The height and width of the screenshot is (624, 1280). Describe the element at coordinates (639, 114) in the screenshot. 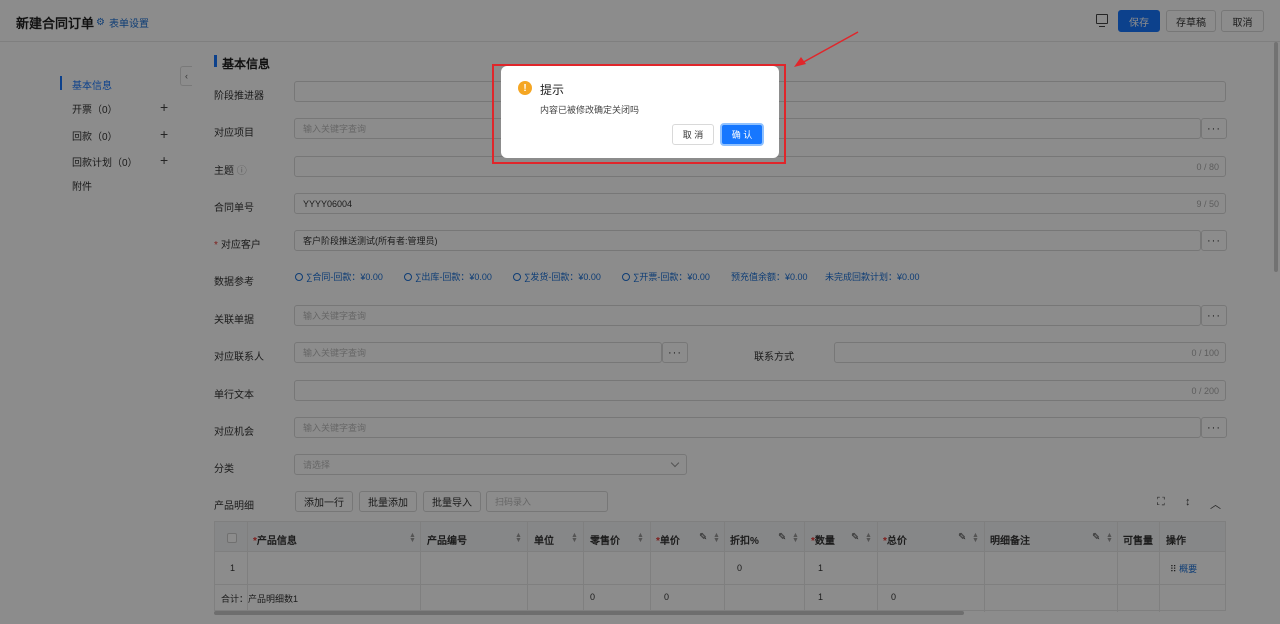

I see `annotation-highlight-box` at that location.